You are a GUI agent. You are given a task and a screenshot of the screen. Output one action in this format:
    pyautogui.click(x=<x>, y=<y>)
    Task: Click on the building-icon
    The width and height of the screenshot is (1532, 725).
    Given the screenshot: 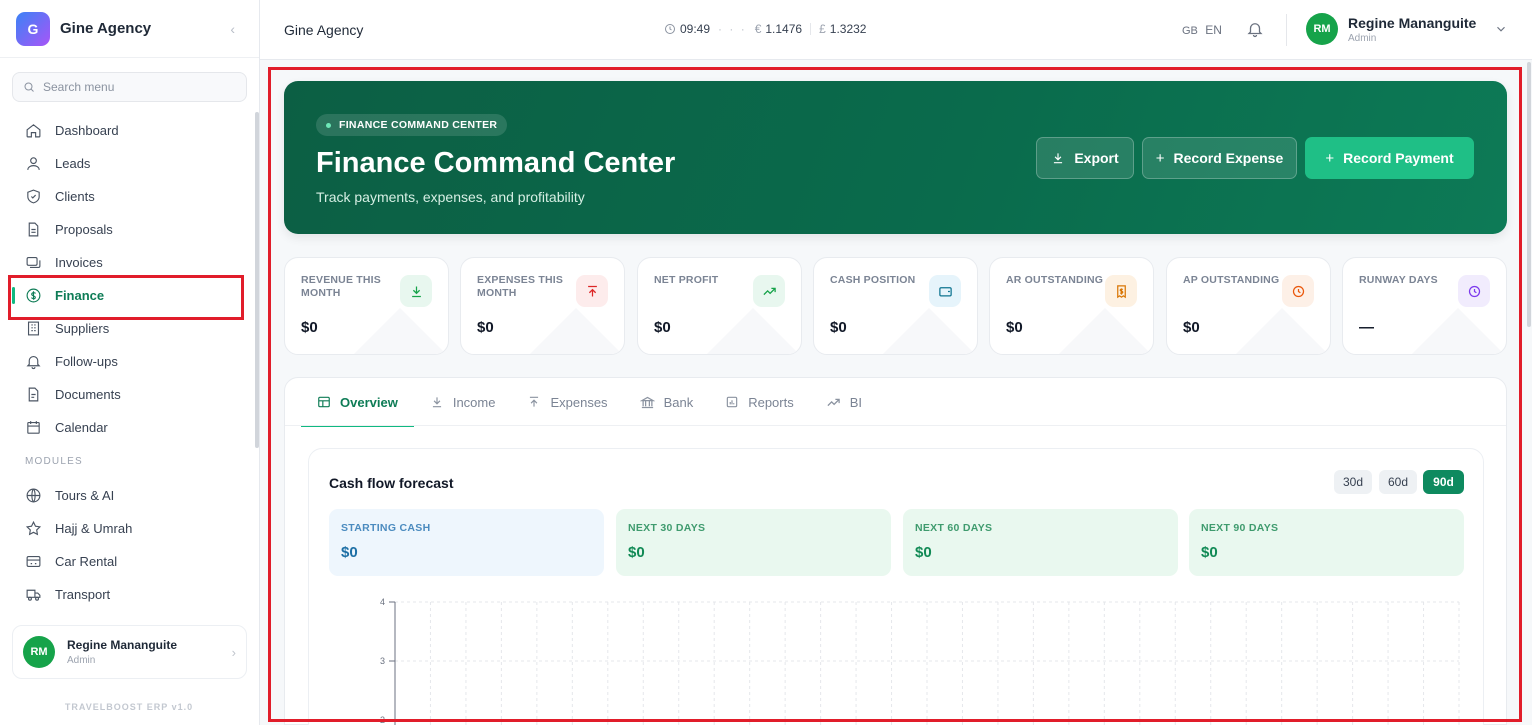 What is the action you would take?
    pyautogui.click(x=33, y=328)
    